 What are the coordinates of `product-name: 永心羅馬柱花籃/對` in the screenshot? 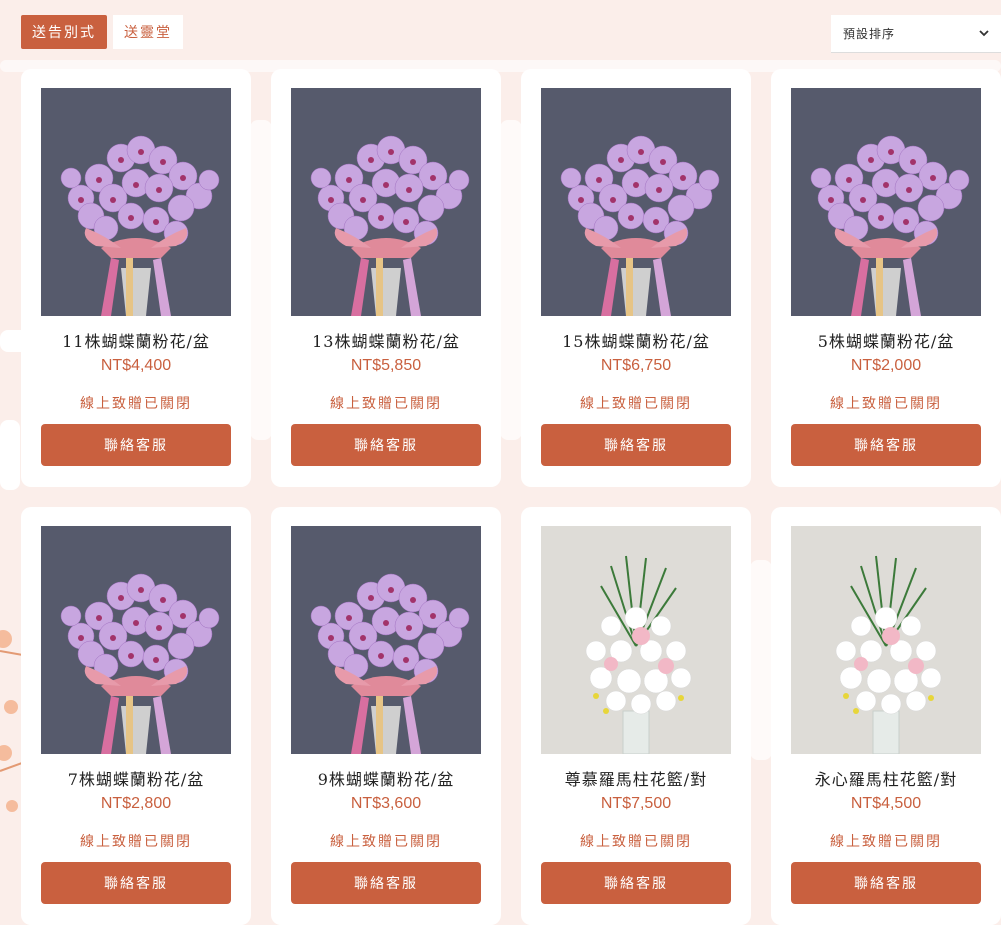 It's located at (886, 778).